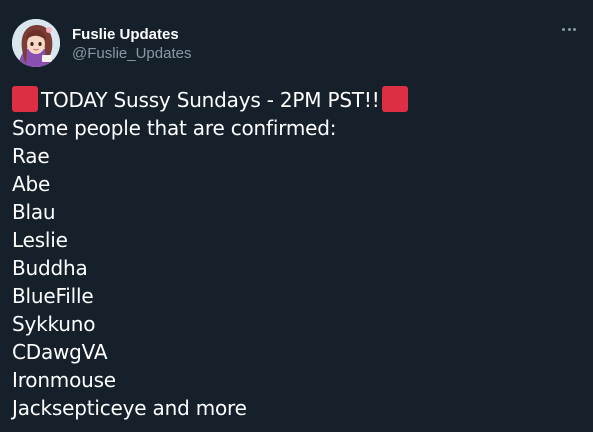  I want to click on person-item: Abe, so click(31, 184).